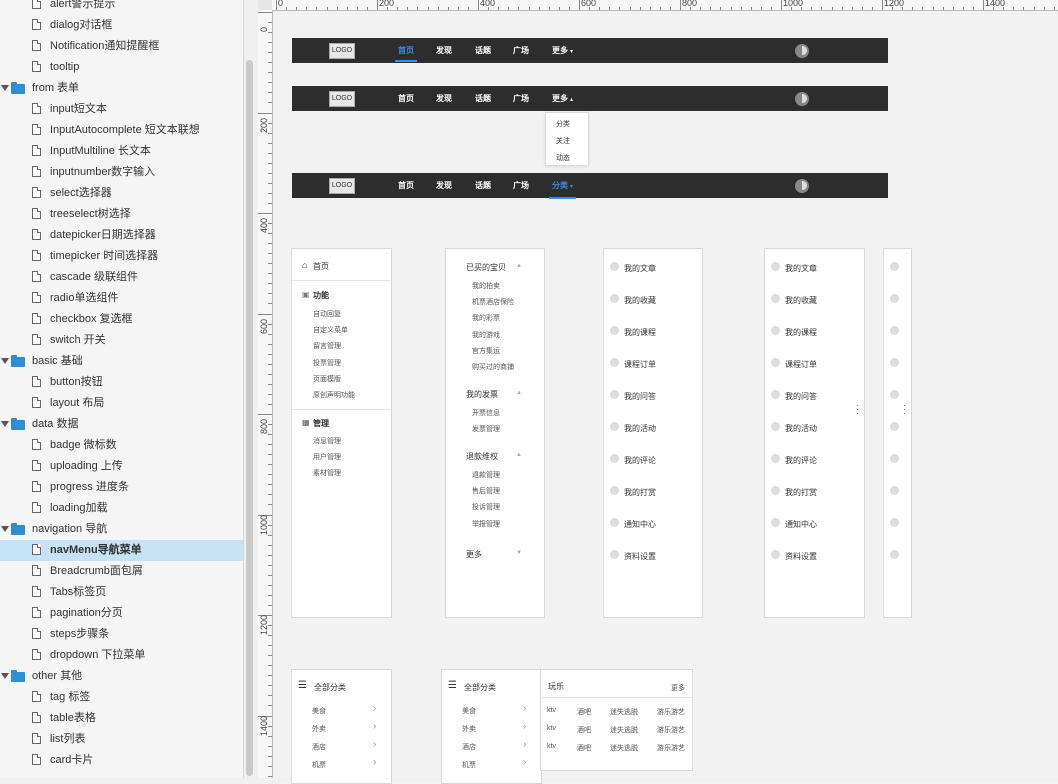  What do you see at coordinates (121, 256) in the screenshot?
I see `tree-page: timepicker 时间选择器` at bounding box center [121, 256].